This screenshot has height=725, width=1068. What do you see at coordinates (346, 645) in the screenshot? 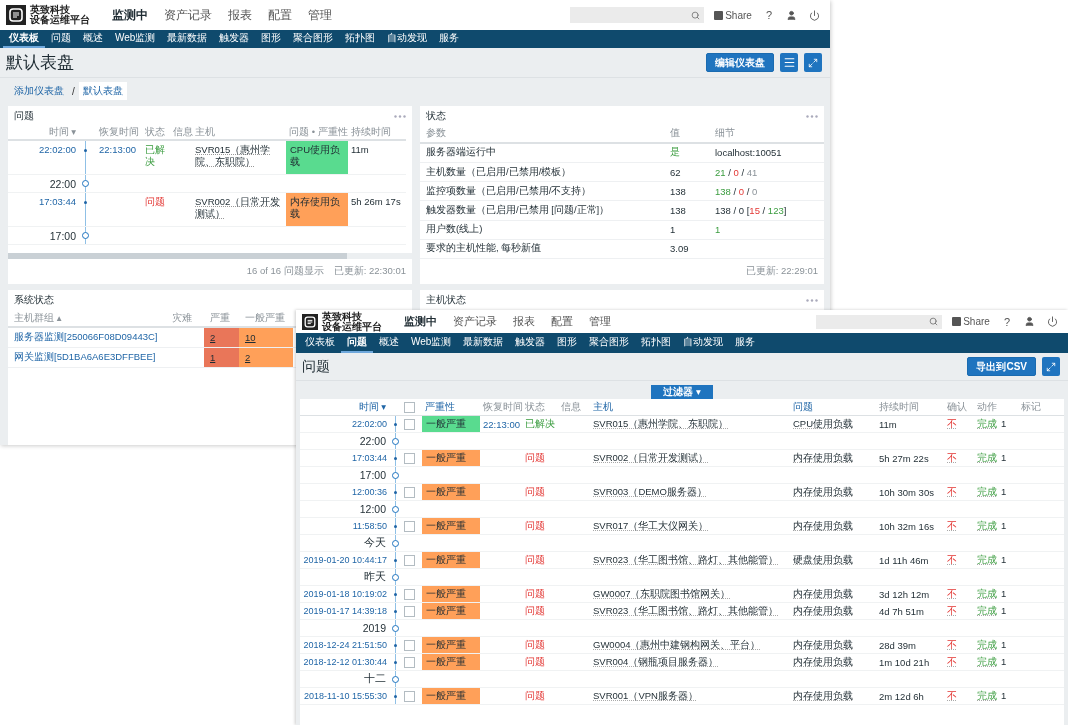
I see `time-link: 2018-12-24 21:51:50` at bounding box center [346, 645].